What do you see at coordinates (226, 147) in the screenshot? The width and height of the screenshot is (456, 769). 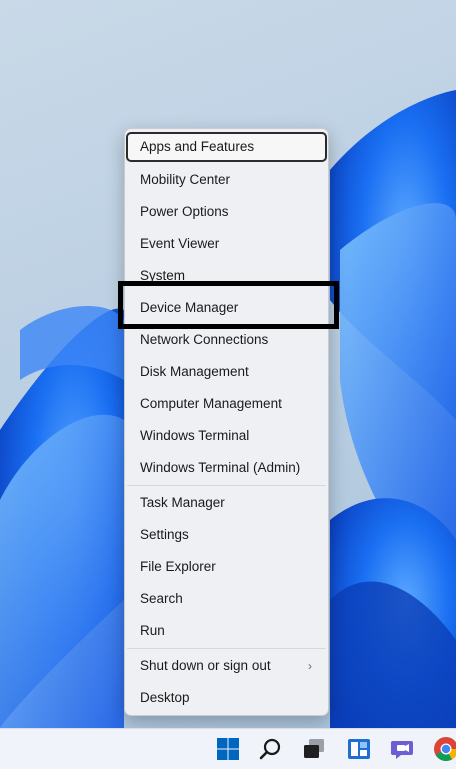 I see `menu-item-apps-and-features: Apps and Features` at bounding box center [226, 147].